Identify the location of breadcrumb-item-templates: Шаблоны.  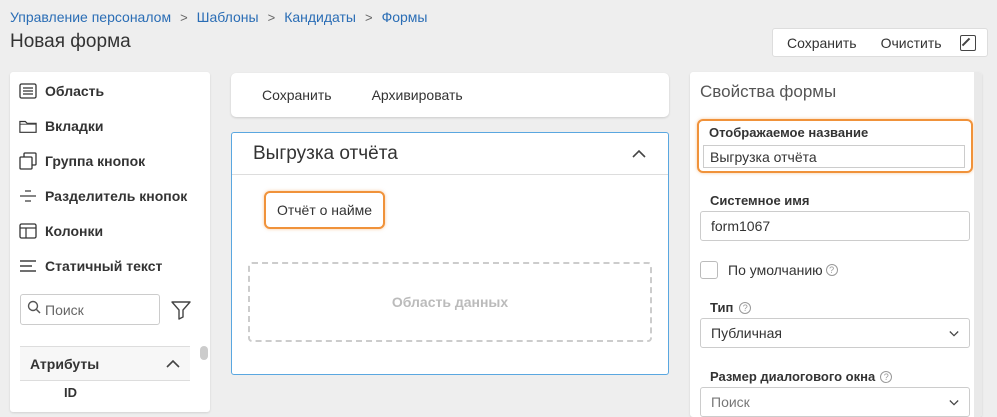
(228, 17).